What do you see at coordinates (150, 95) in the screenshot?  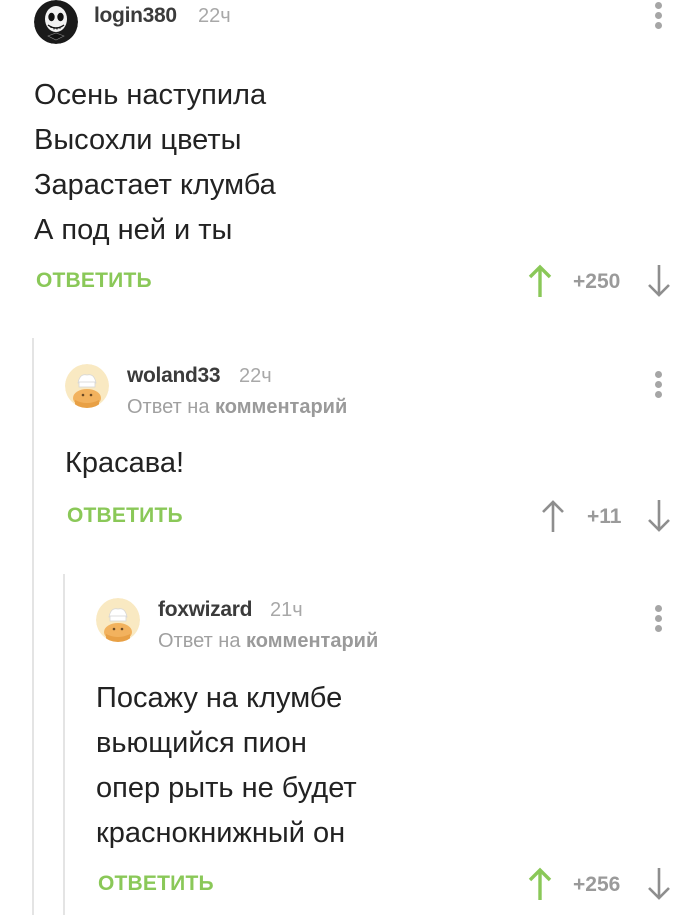 I see `comment-line: Осень наступила` at bounding box center [150, 95].